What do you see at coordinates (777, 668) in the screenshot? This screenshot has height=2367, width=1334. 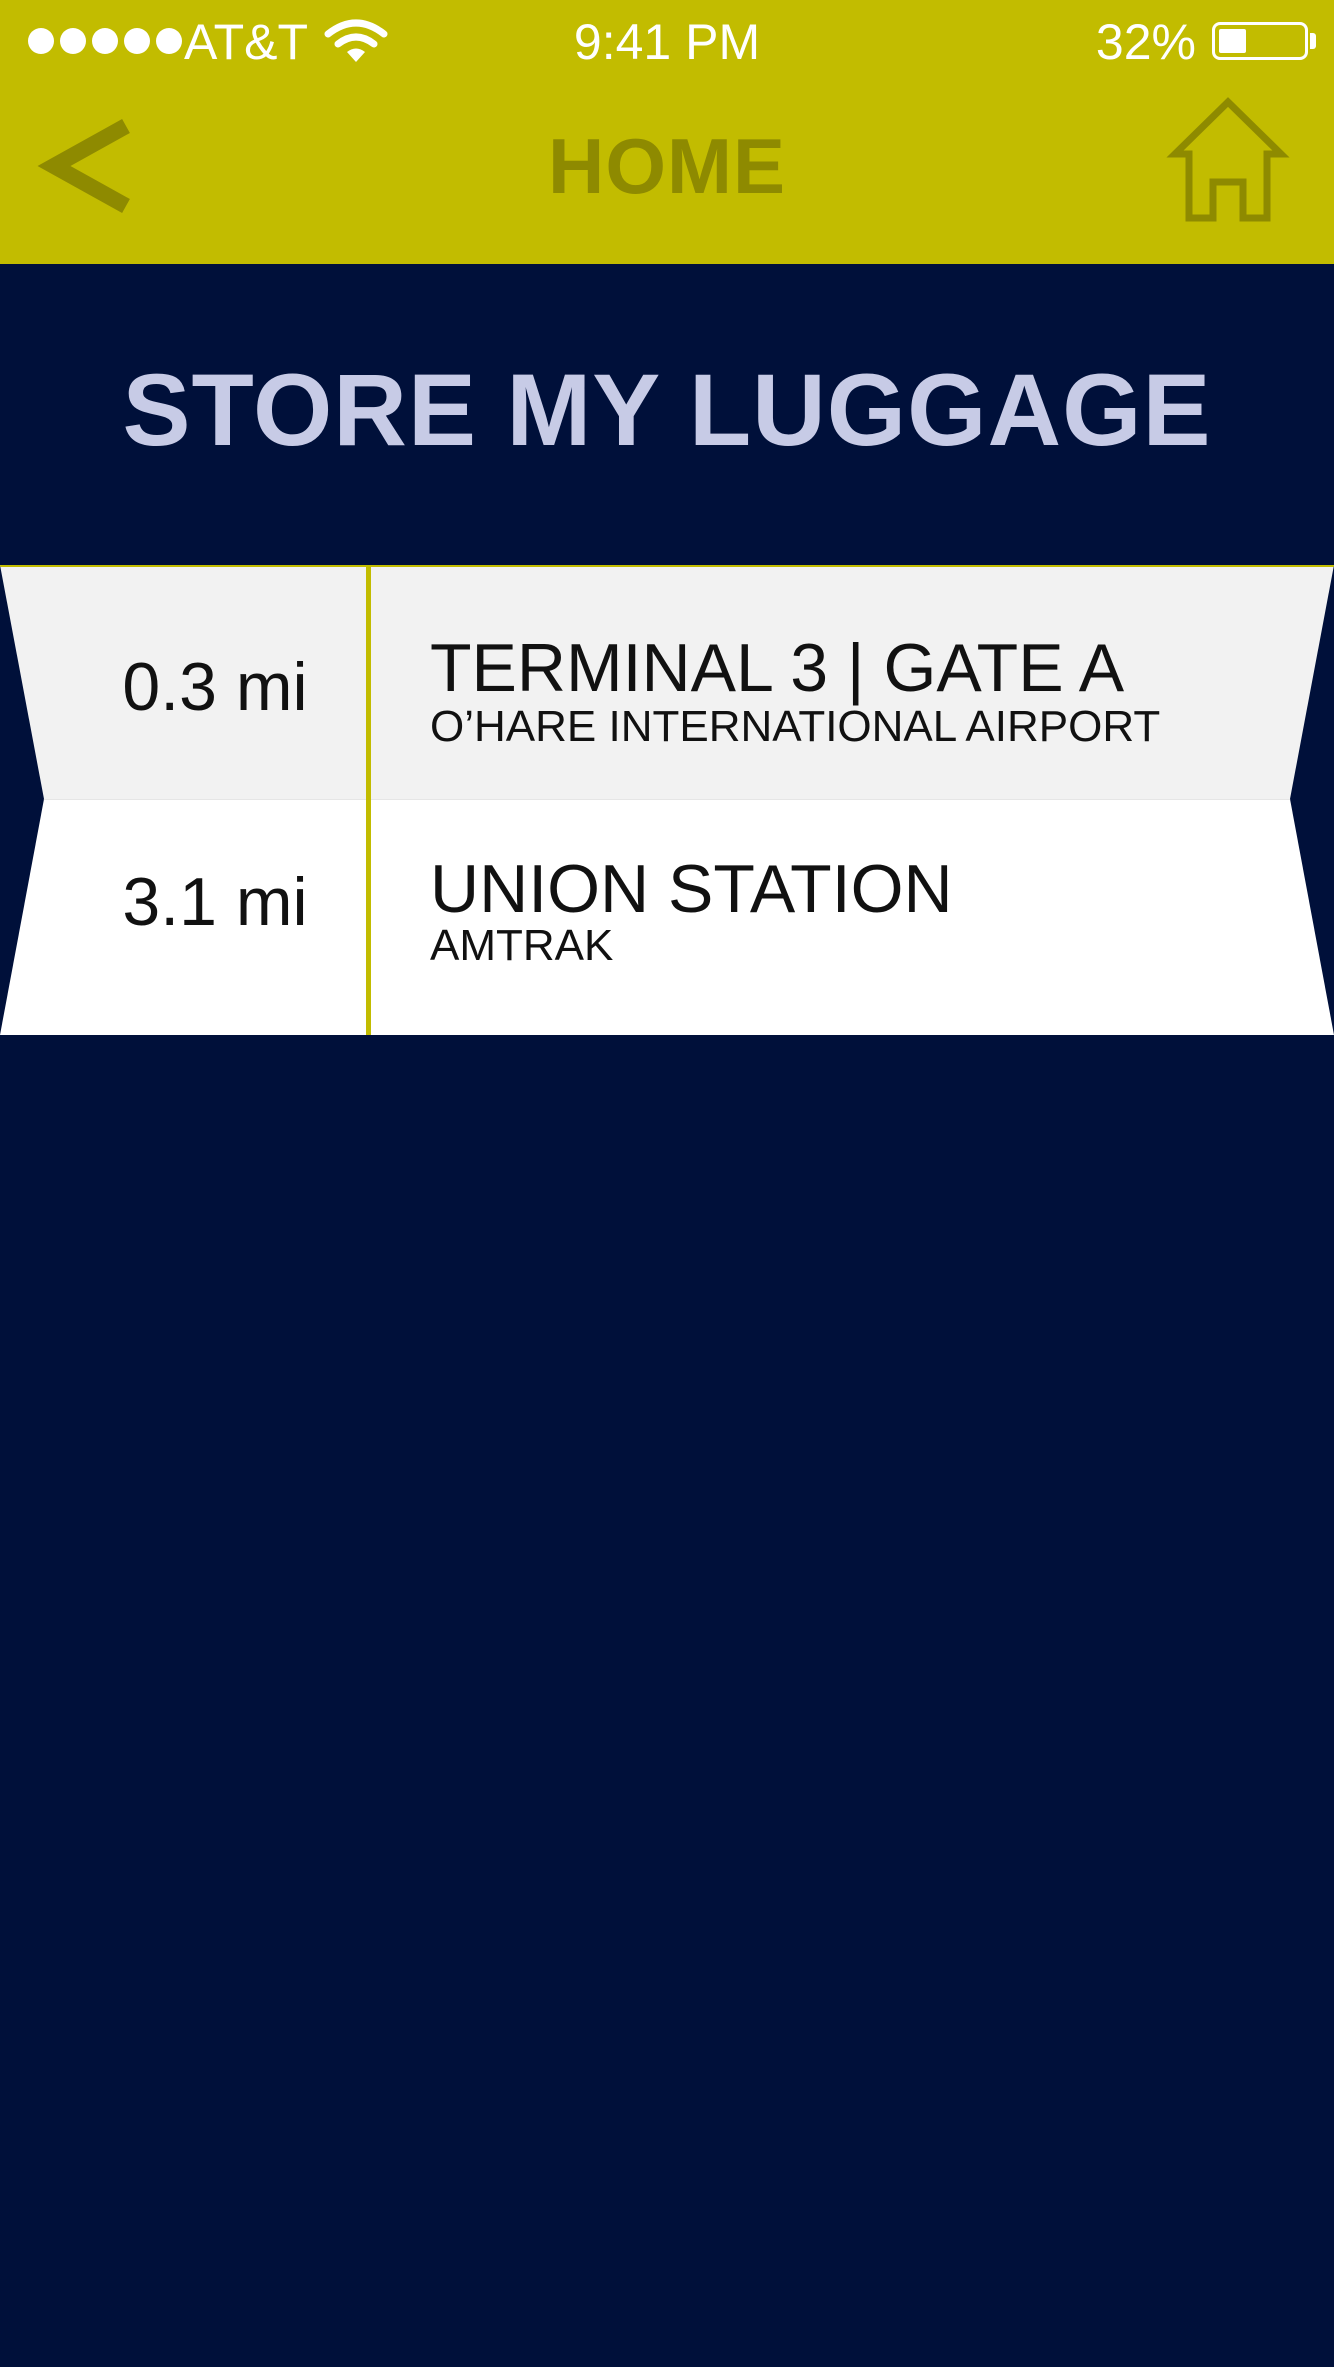 I see `location-name: TERMINAL 3 | GATE A` at bounding box center [777, 668].